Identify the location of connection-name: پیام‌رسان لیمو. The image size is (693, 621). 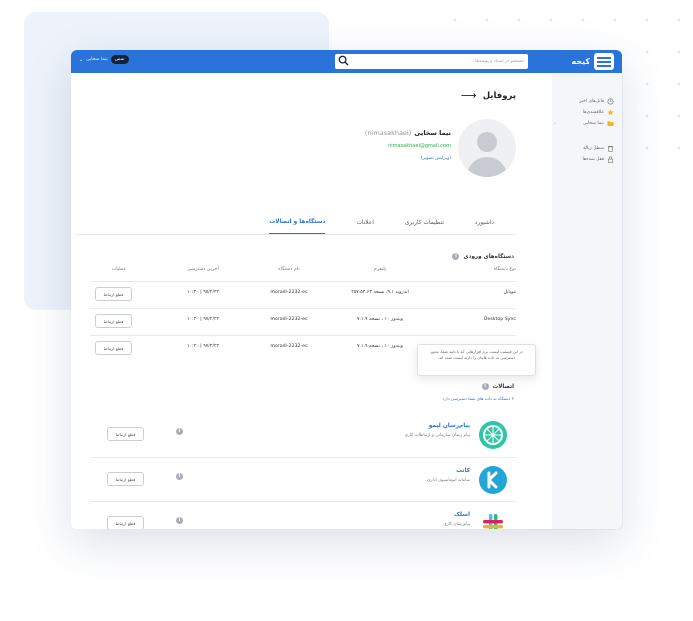
(449, 426).